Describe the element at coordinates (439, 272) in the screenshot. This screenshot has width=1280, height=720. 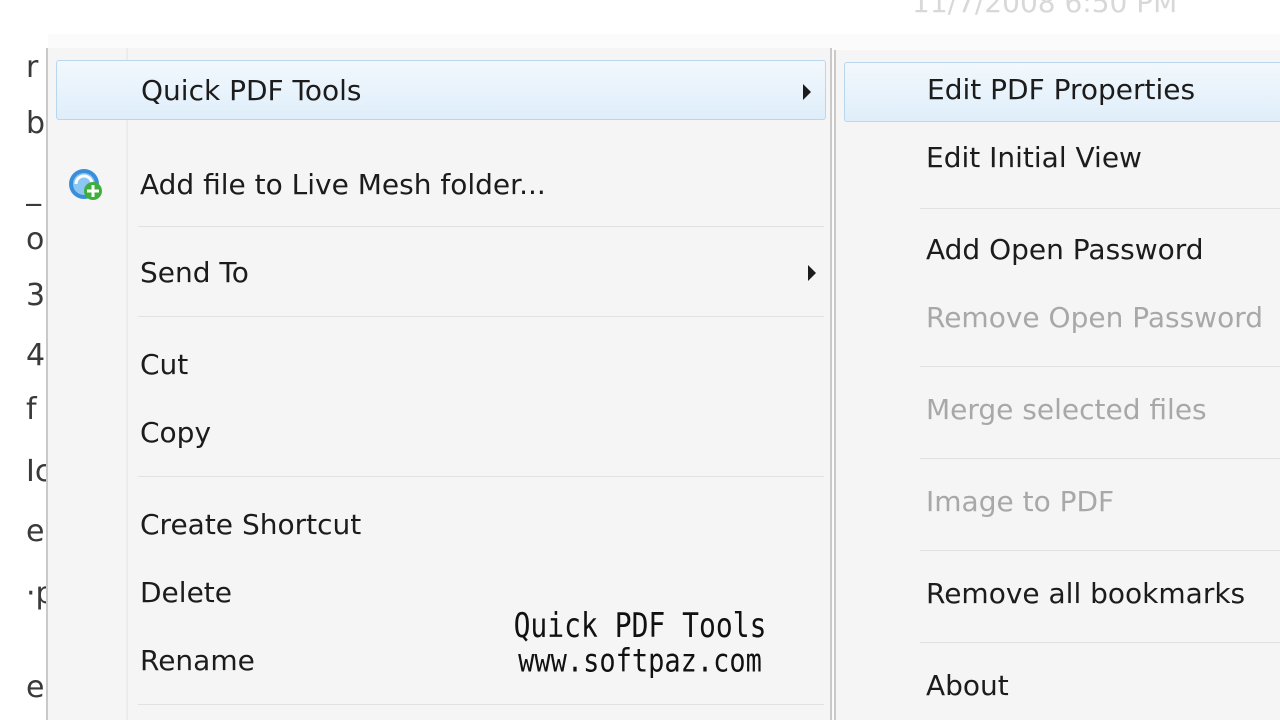
I see `menu-item-send-to: Send To` at that location.